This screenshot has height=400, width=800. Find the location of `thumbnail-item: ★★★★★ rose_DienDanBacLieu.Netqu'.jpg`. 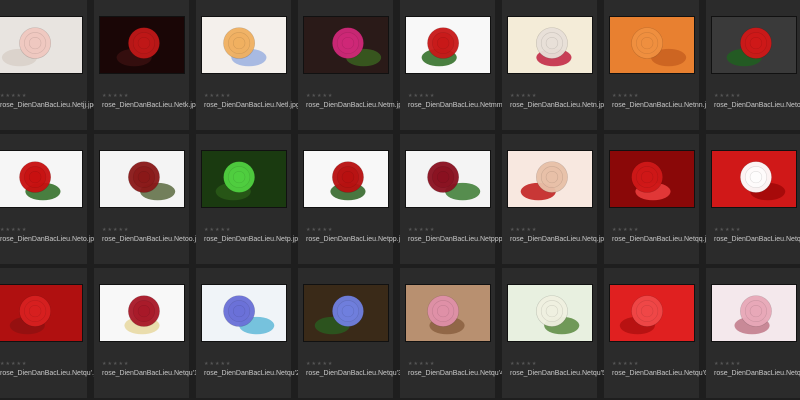

thumbnail-item: ★★★★★ rose_DienDanBacLieu.Netqu'.jpg is located at coordinates (51, 333).